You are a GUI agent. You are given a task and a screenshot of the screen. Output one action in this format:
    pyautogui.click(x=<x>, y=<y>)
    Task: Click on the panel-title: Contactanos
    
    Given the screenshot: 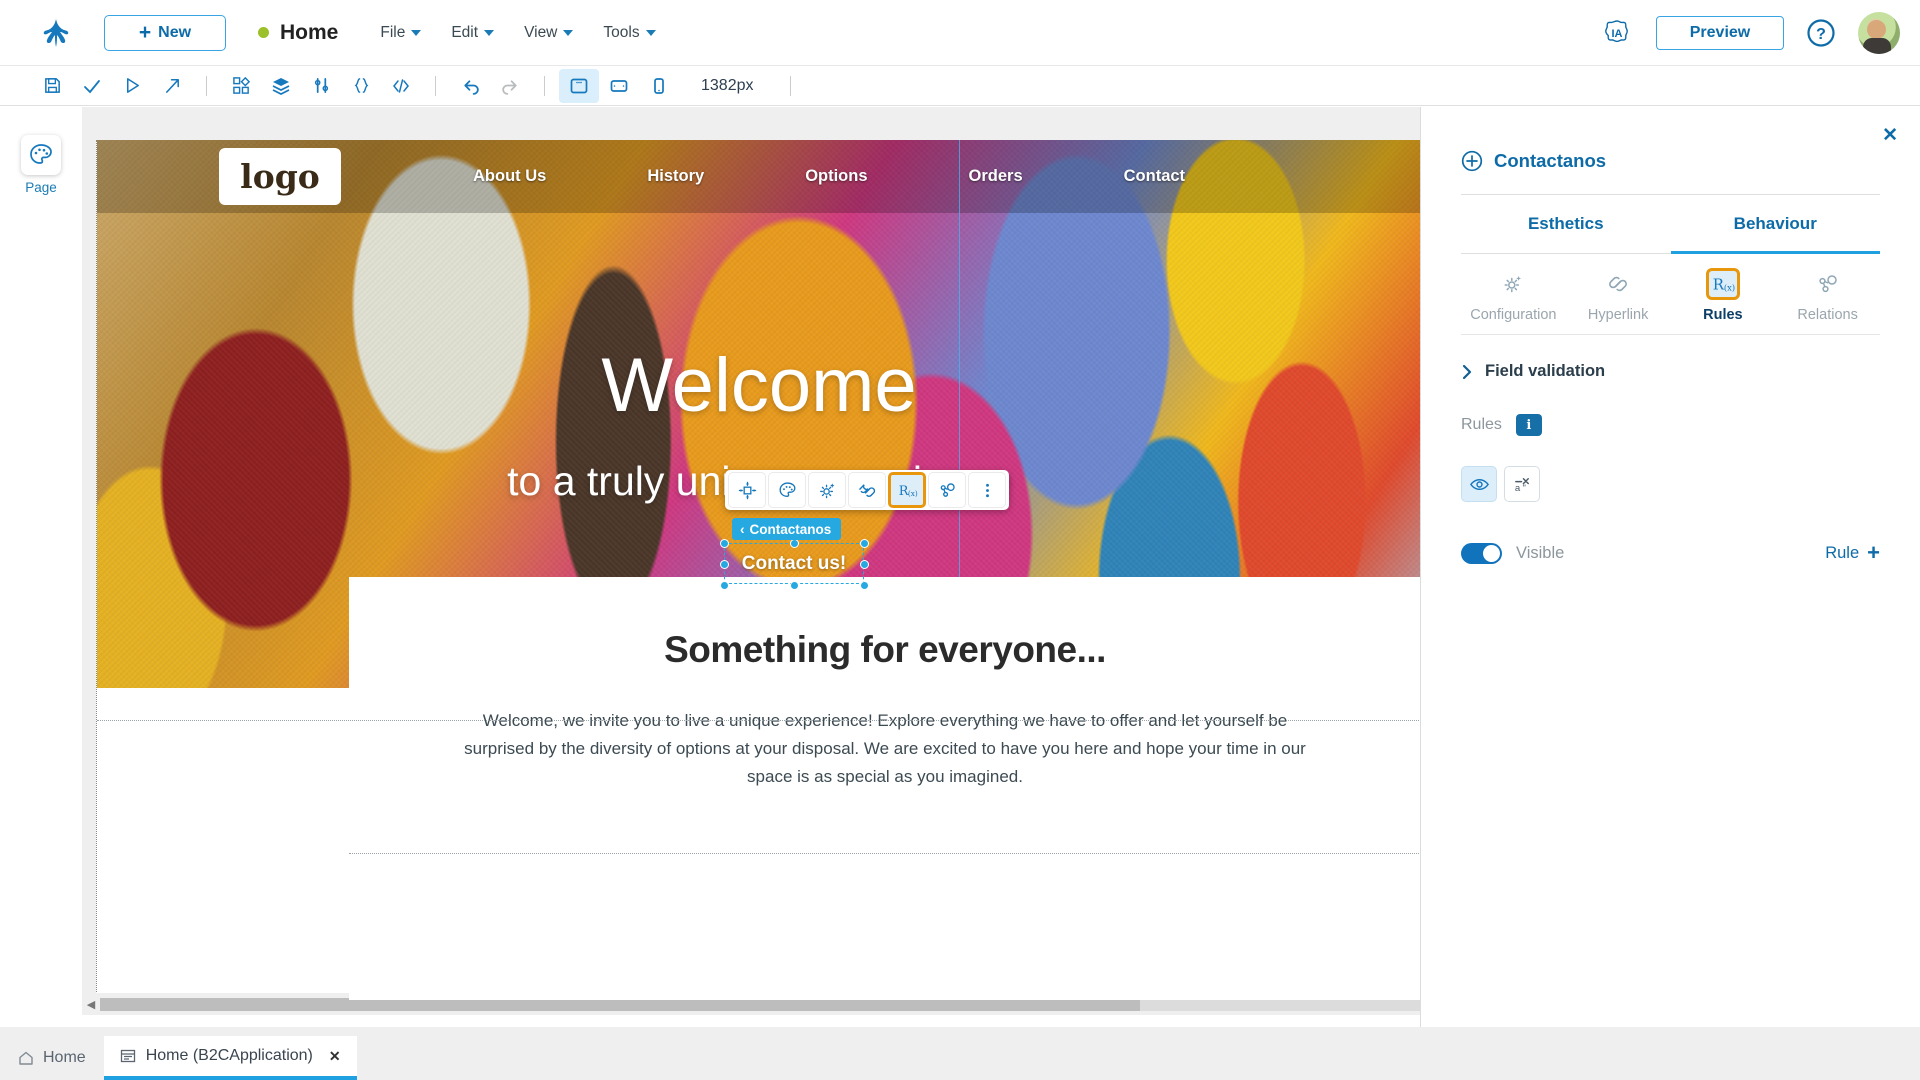 What is the action you would take?
    pyautogui.click(x=1690, y=161)
    